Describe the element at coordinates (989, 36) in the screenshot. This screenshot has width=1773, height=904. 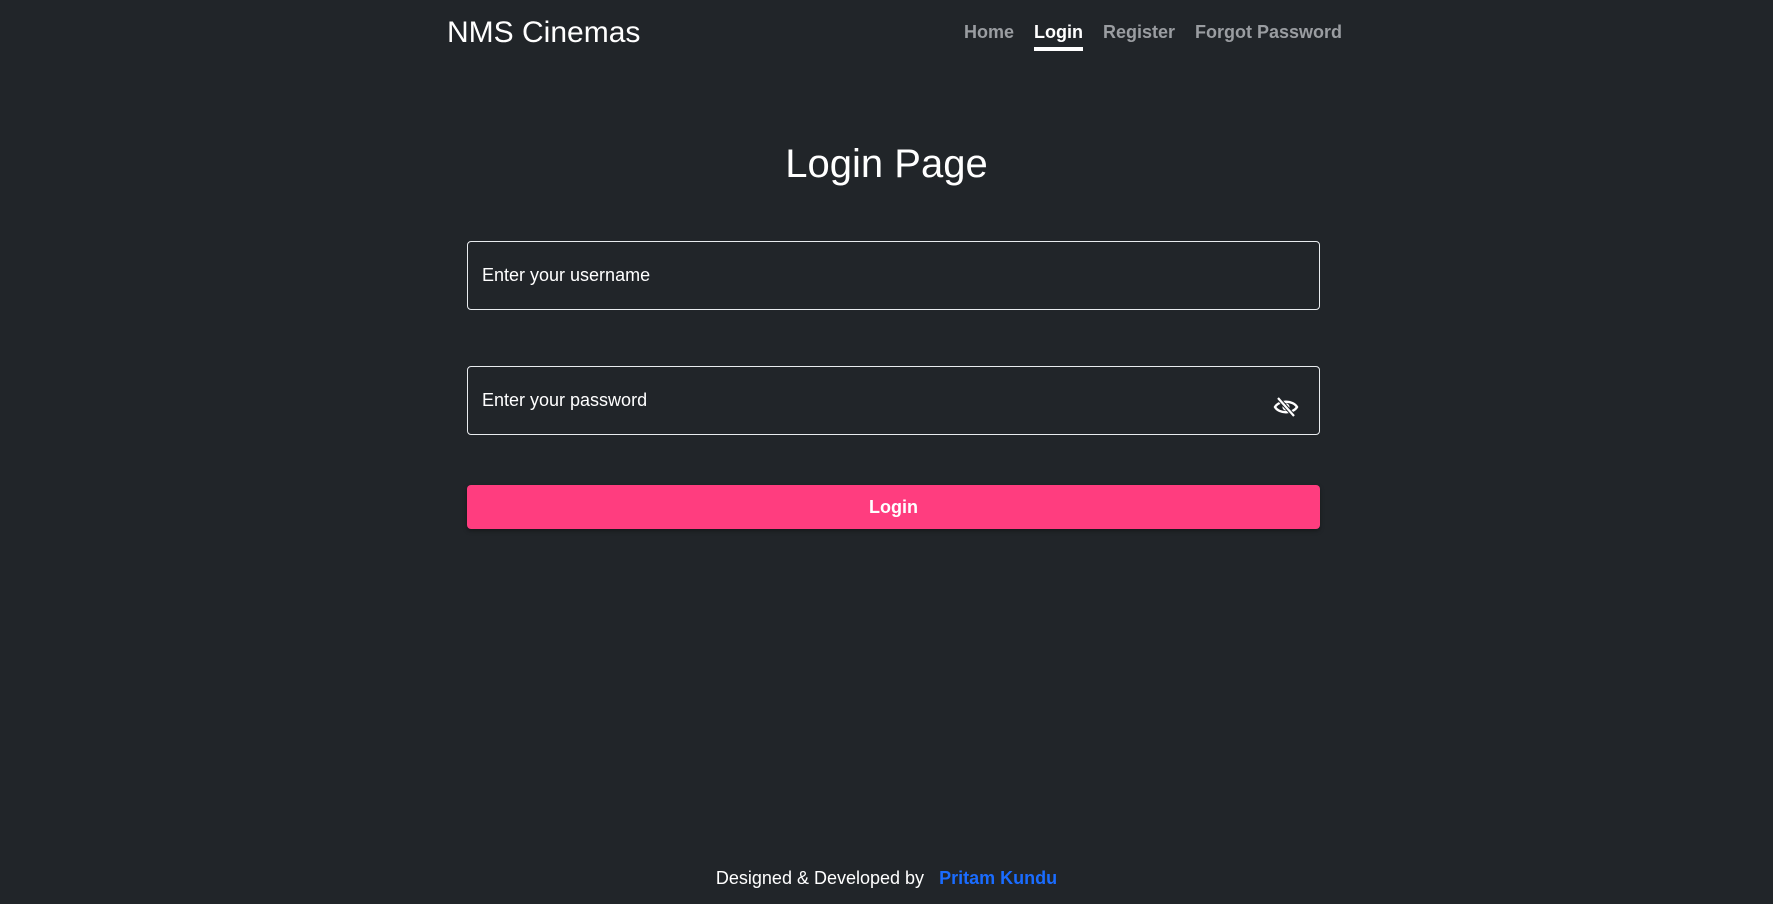
I see `nav-link-home: Home` at that location.